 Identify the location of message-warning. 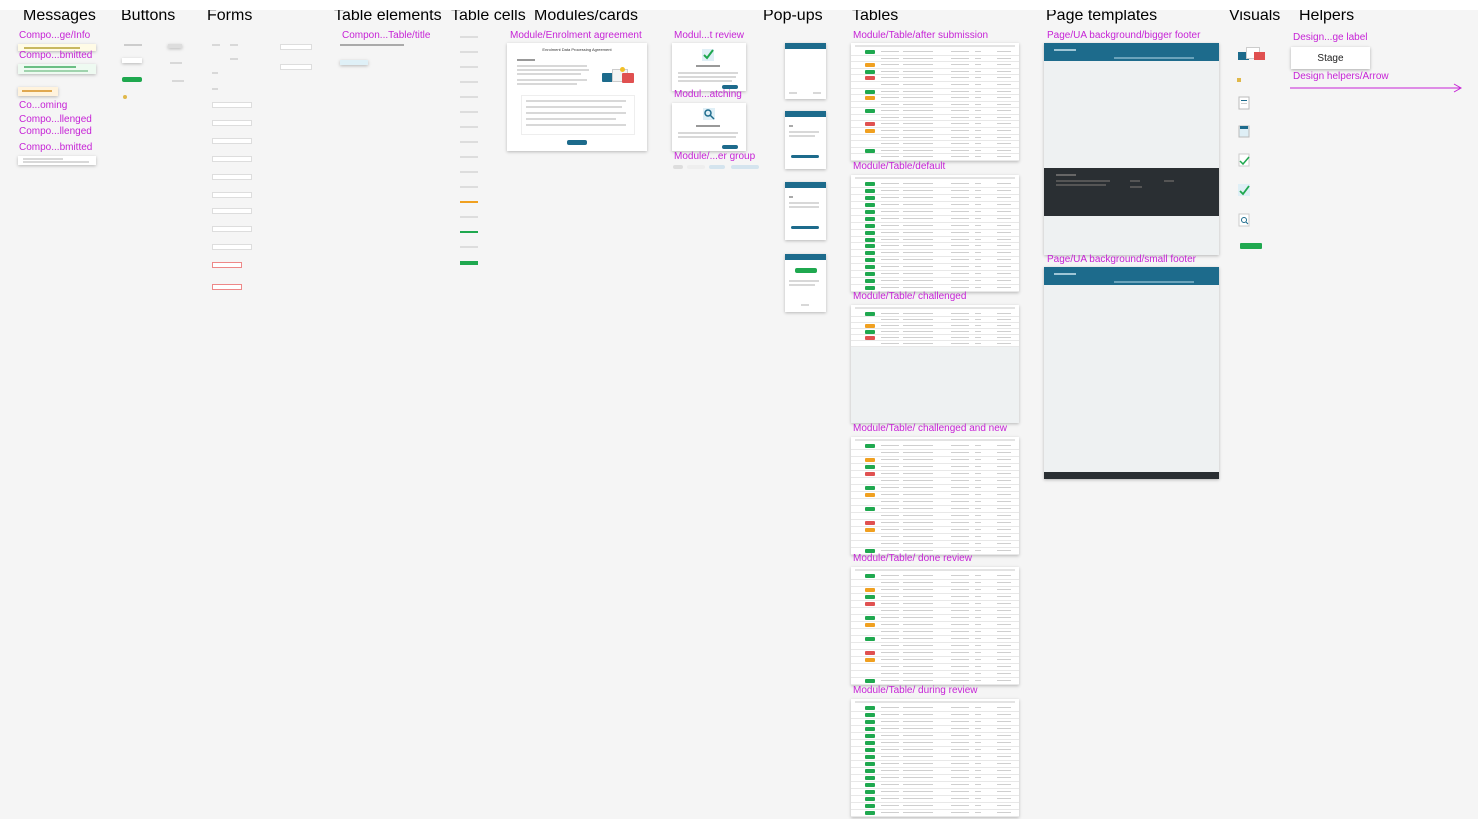
(38, 91).